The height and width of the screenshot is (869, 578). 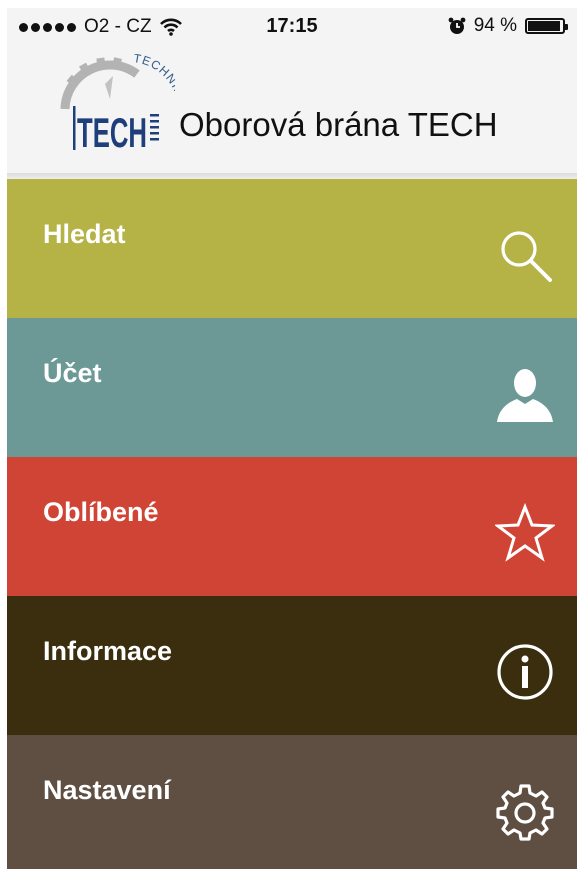 What do you see at coordinates (117, 104) in the screenshot?
I see `tech-logo: TECHNIKA TECH` at bounding box center [117, 104].